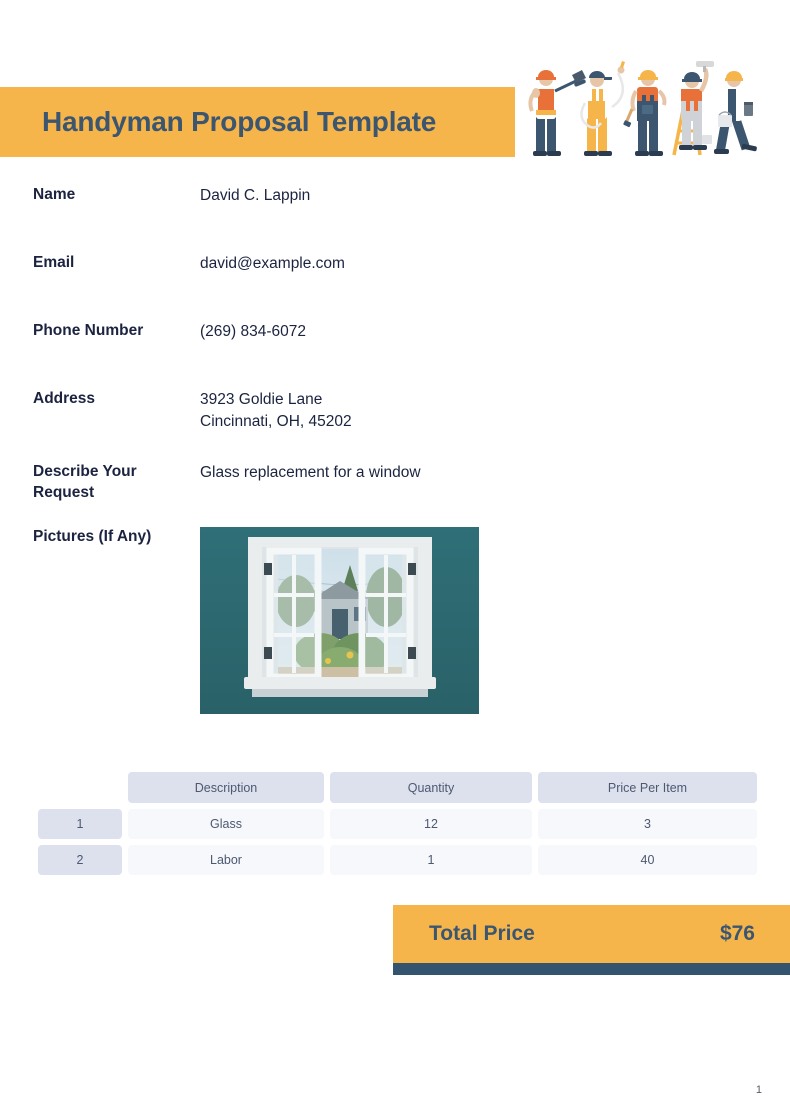 This screenshot has height=1118, width=790. Describe the element at coordinates (80, 787) in the screenshot. I see `table-header-index` at that location.